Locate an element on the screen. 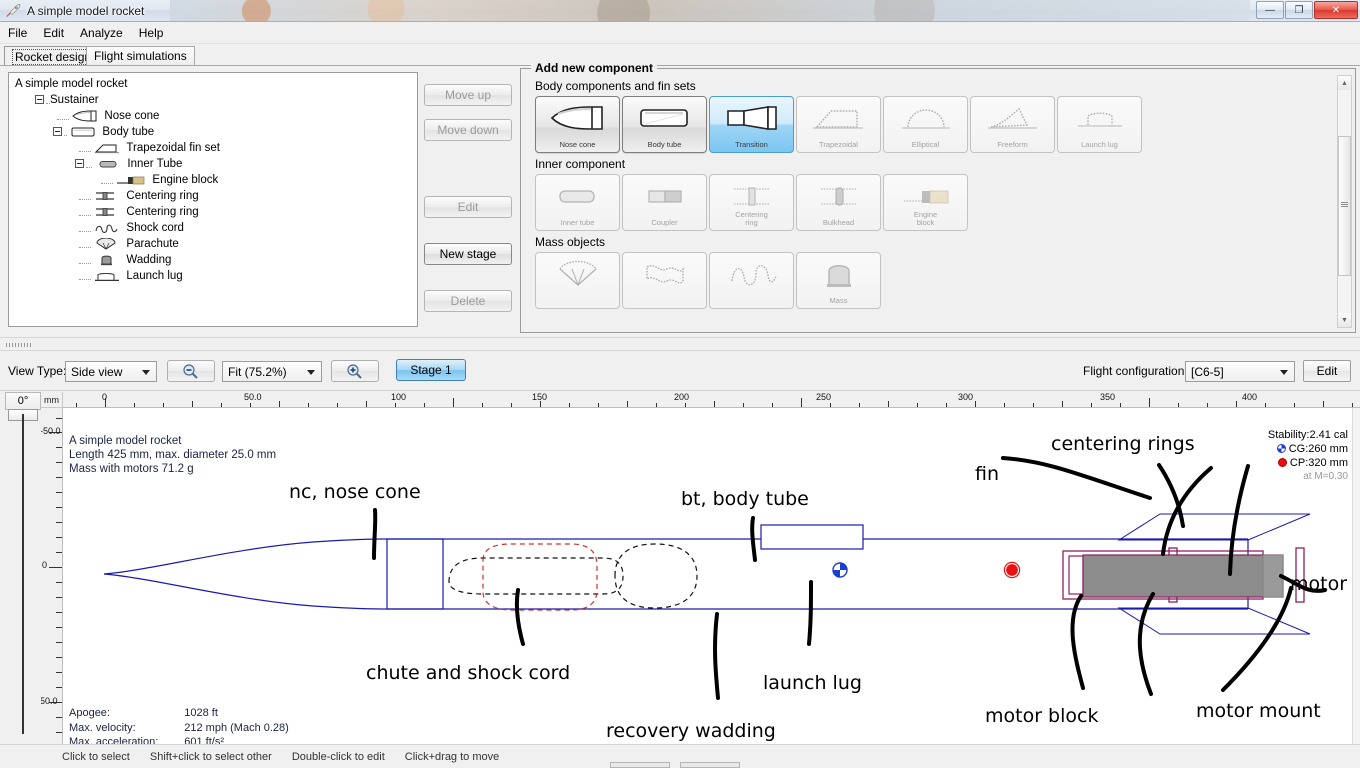 This screenshot has height=768, width=1360. add-engine-block-label: Engine block is located at coordinates (925, 218).